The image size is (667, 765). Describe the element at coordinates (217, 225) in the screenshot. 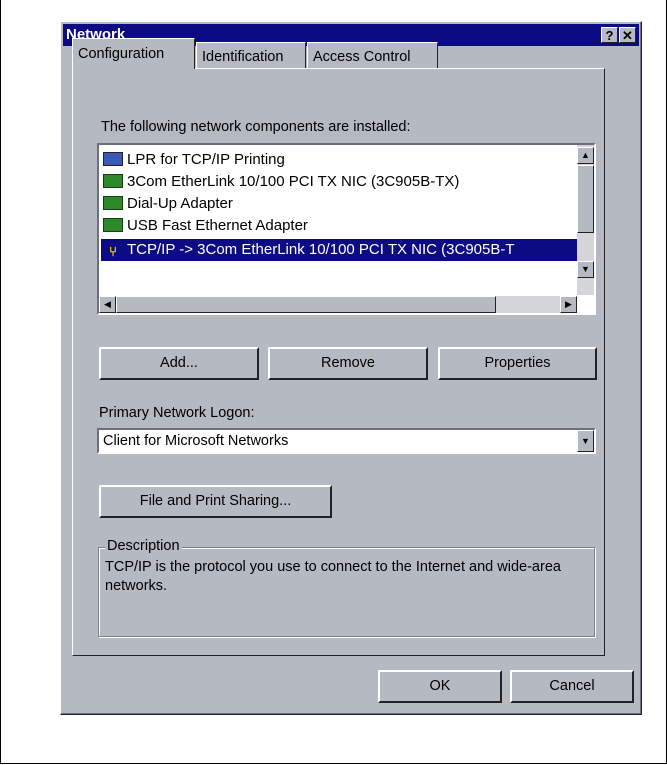

I see `list-item-label: USB Fast Ethernet Adapter` at that location.